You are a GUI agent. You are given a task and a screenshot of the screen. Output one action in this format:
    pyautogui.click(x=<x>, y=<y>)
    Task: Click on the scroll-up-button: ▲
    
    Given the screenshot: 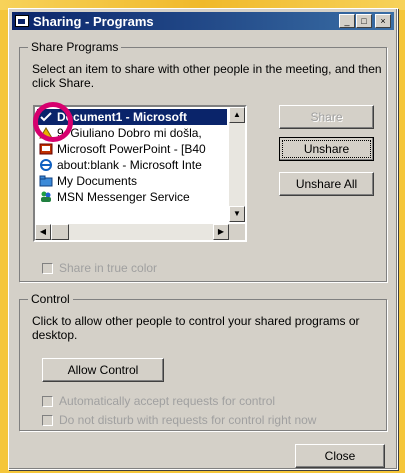 What is the action you would take?
    pyautogui.click(x=237, y=115)
    